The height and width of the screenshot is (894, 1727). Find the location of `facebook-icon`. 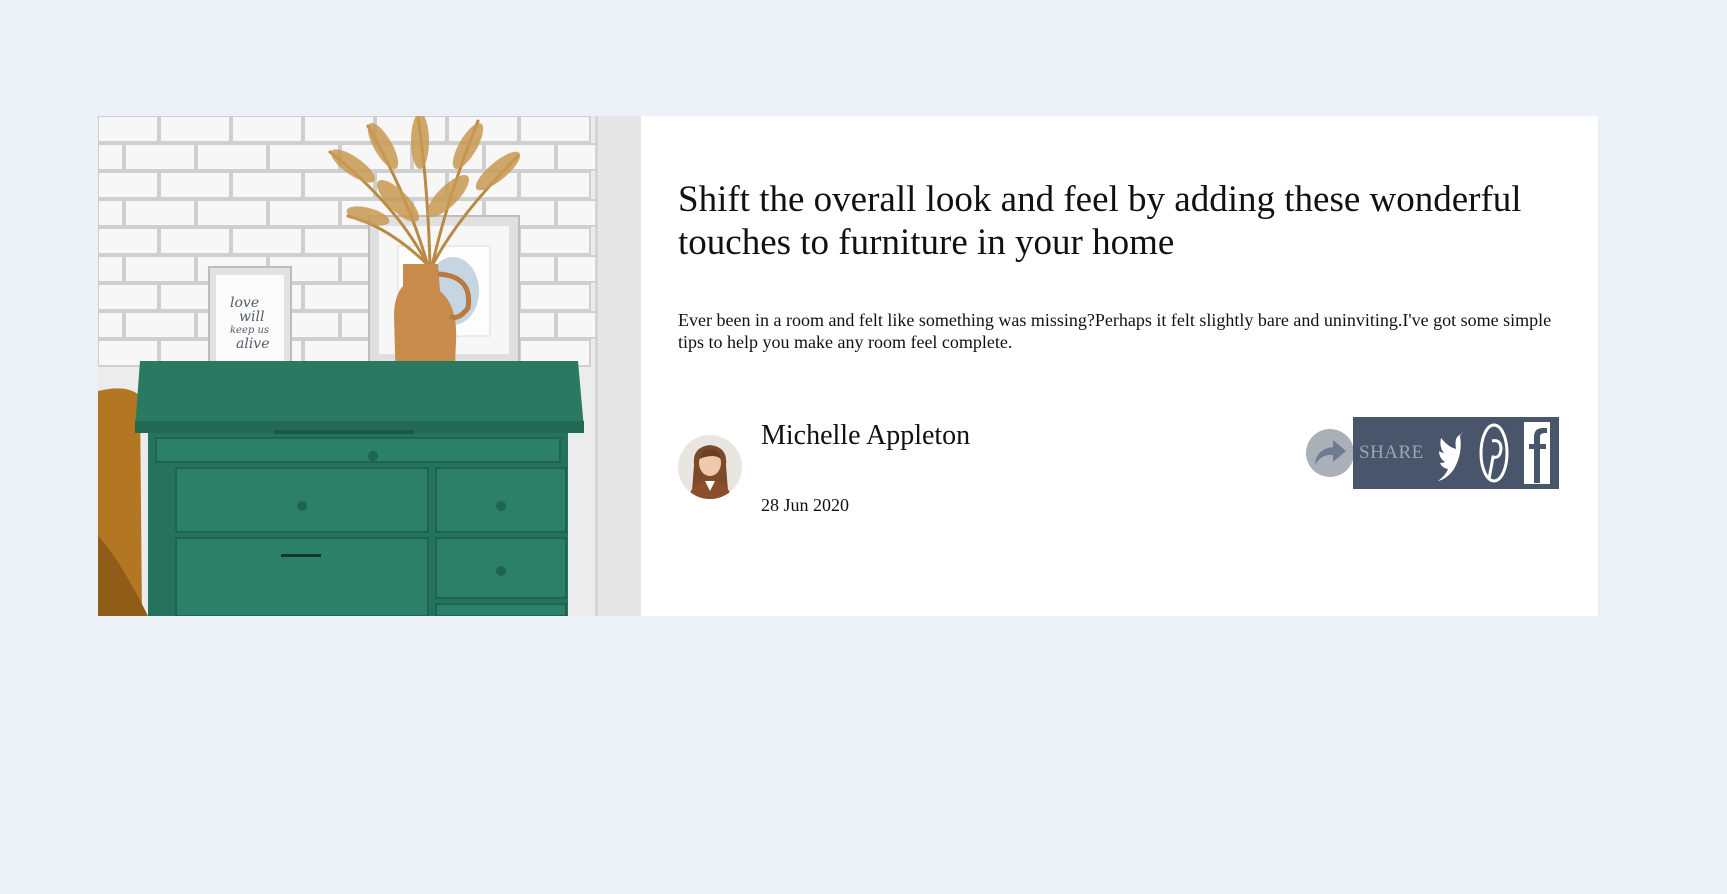

facebook-icon is located at coordinates (1537, 453).